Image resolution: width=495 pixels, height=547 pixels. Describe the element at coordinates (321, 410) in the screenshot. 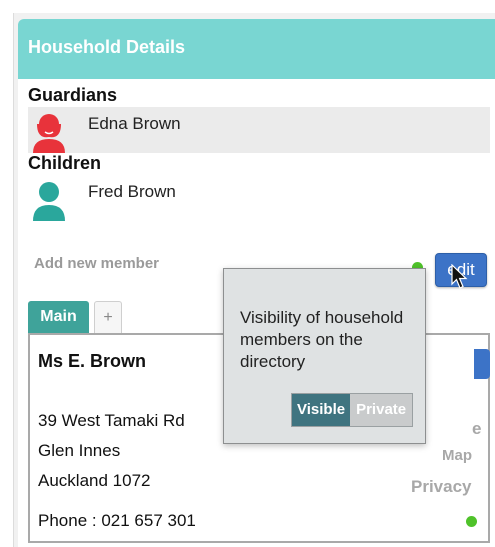

I see `toggle-visible-option: Visible` at that location.